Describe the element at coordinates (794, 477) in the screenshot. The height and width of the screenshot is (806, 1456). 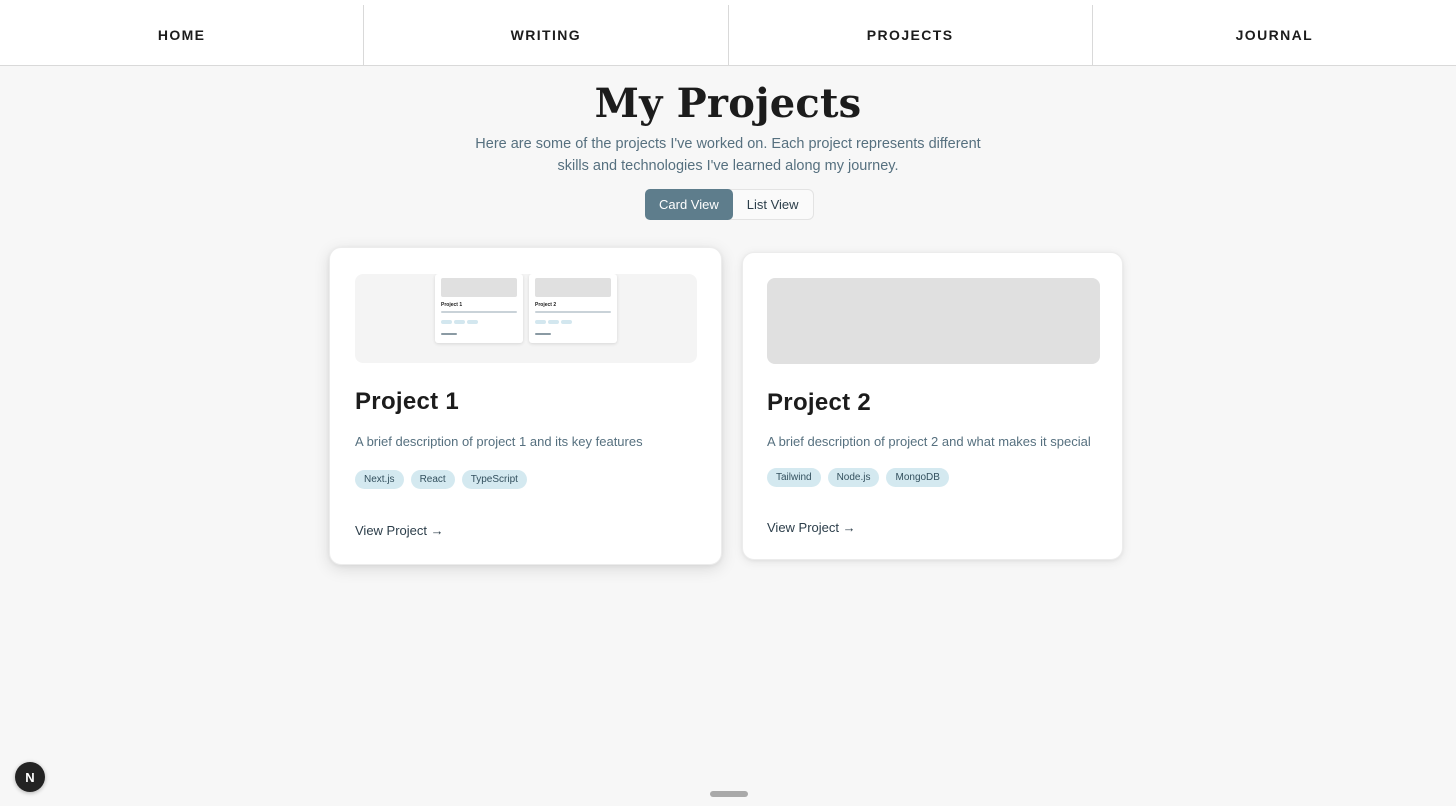
I see `tag: Tailwind` at that location.